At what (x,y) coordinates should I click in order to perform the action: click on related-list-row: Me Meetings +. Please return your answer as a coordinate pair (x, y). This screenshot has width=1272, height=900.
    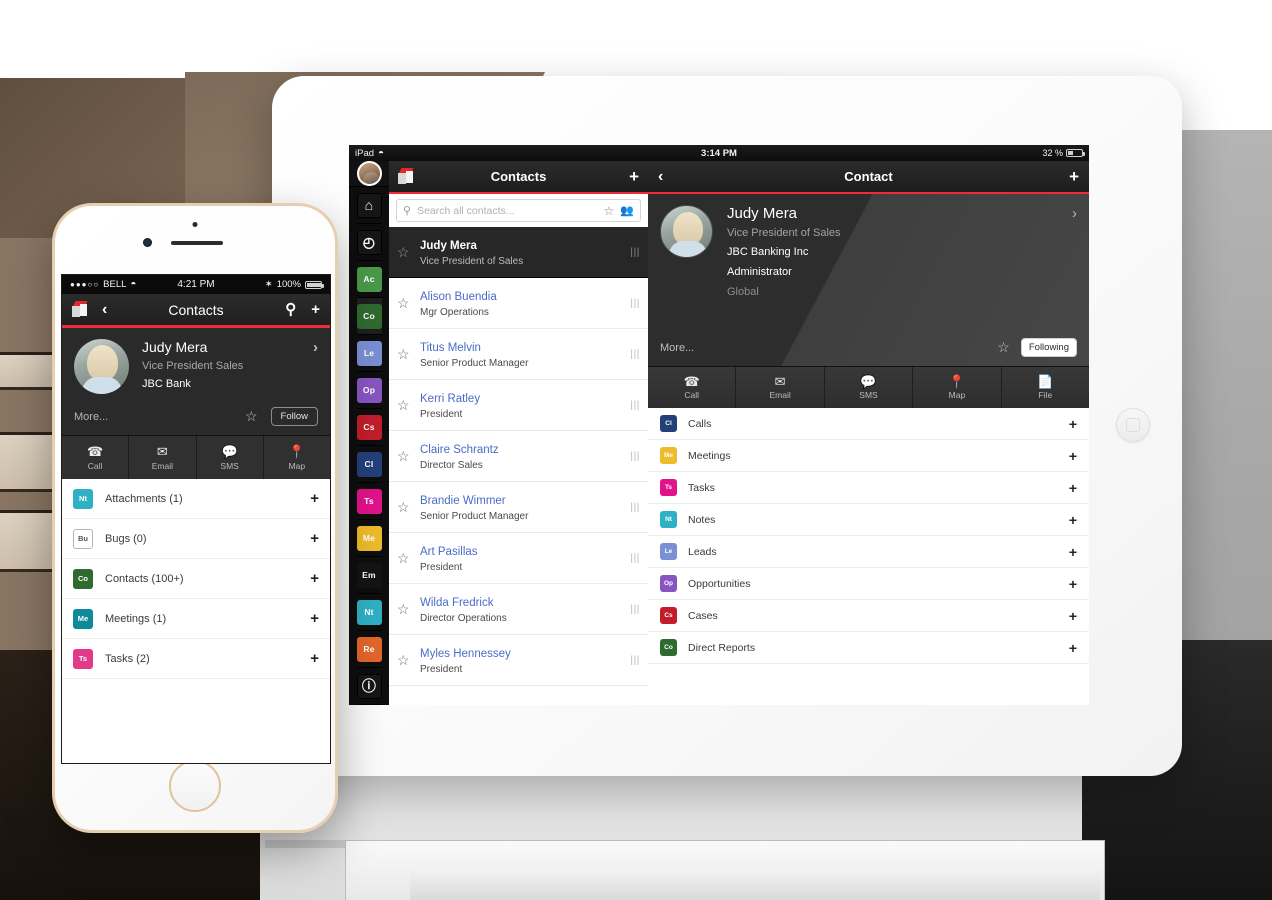
    Looking at the image, I should click on (868, 456).